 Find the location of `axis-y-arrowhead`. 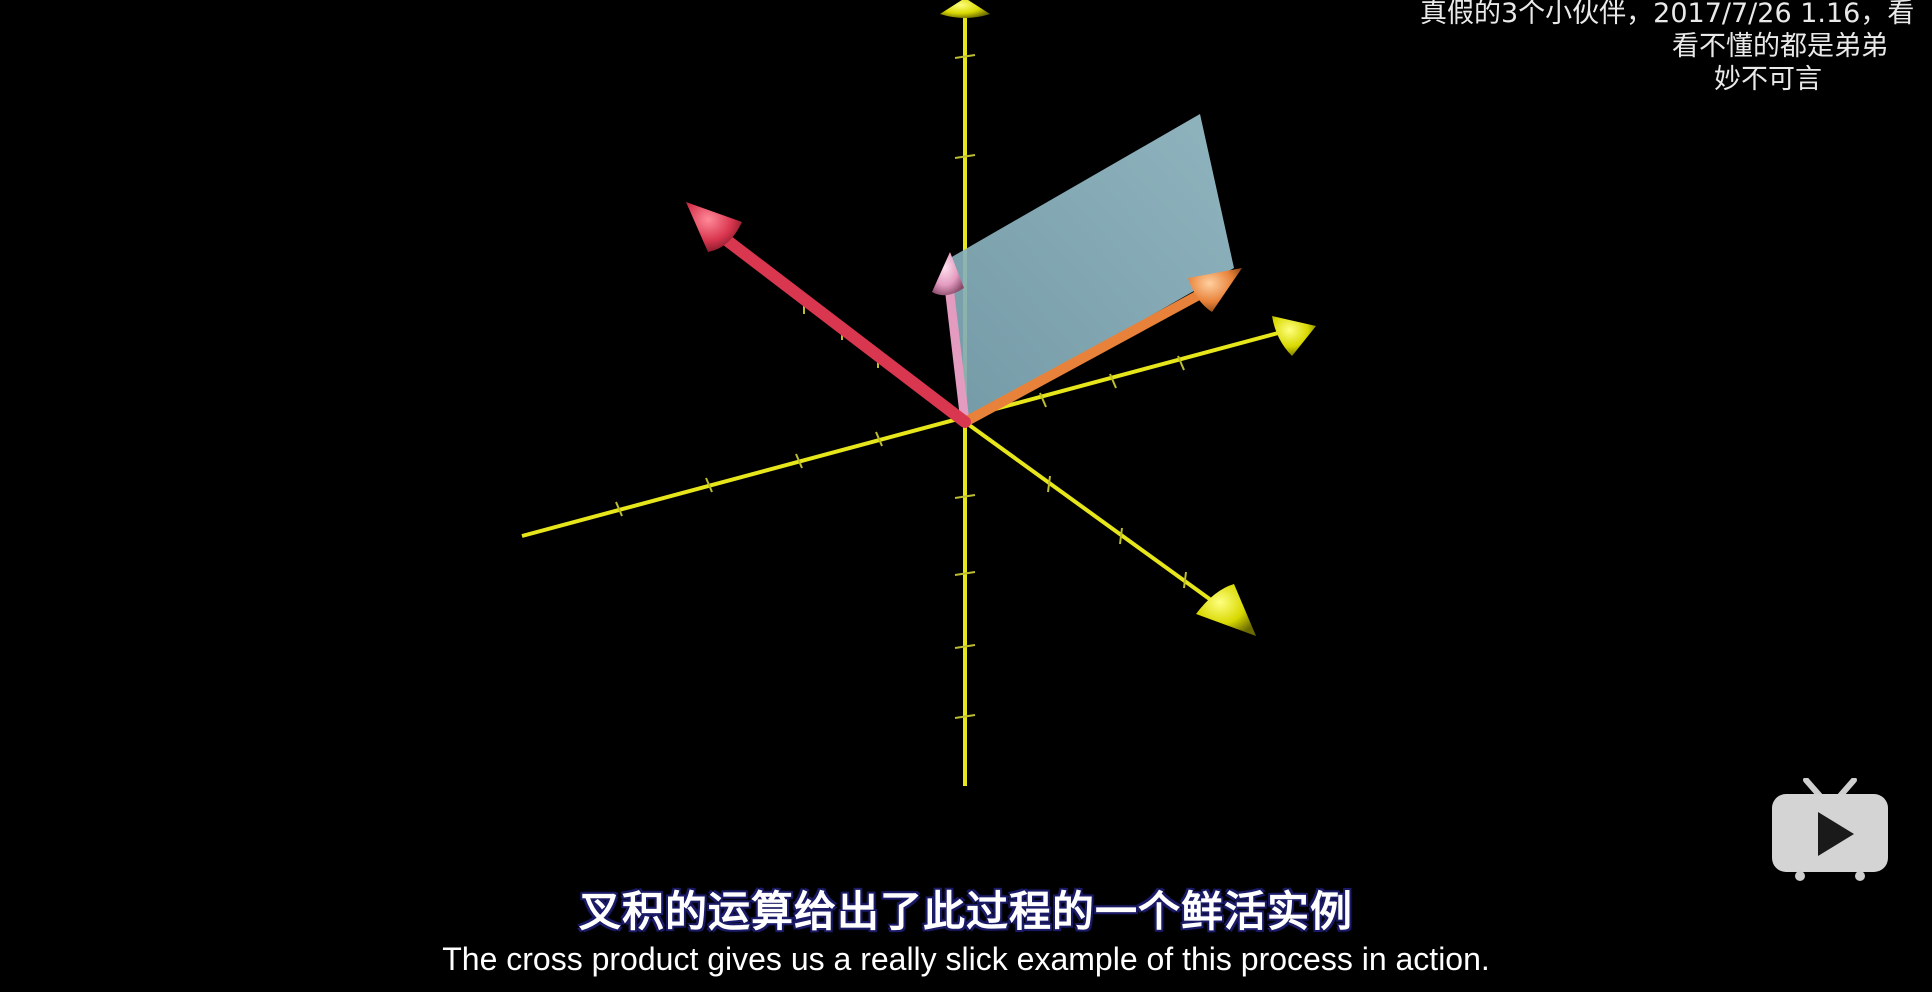

axis-y-arrowhead is located at coordinates (1226, 610).